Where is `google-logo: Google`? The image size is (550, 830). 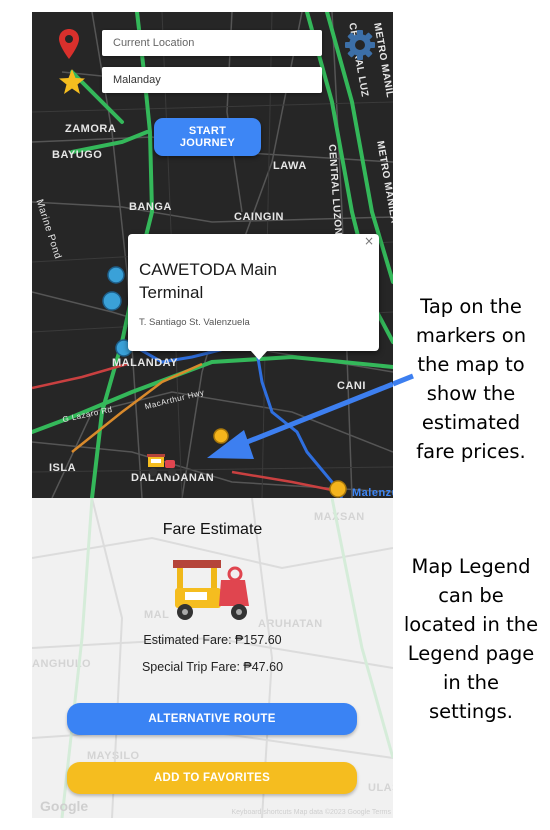 google-logo: Google is located at coordinates (64, 806).